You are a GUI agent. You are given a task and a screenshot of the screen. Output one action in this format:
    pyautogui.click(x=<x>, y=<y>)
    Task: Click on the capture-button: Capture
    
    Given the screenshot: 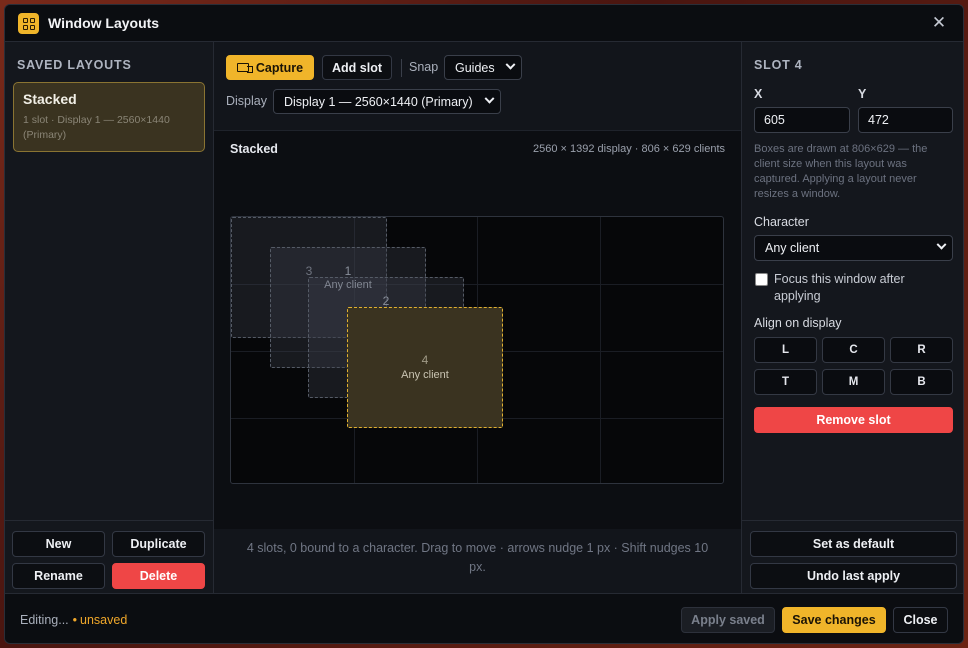 What is the action you would take?
    pyautogui.click(x=270, y=67)
    